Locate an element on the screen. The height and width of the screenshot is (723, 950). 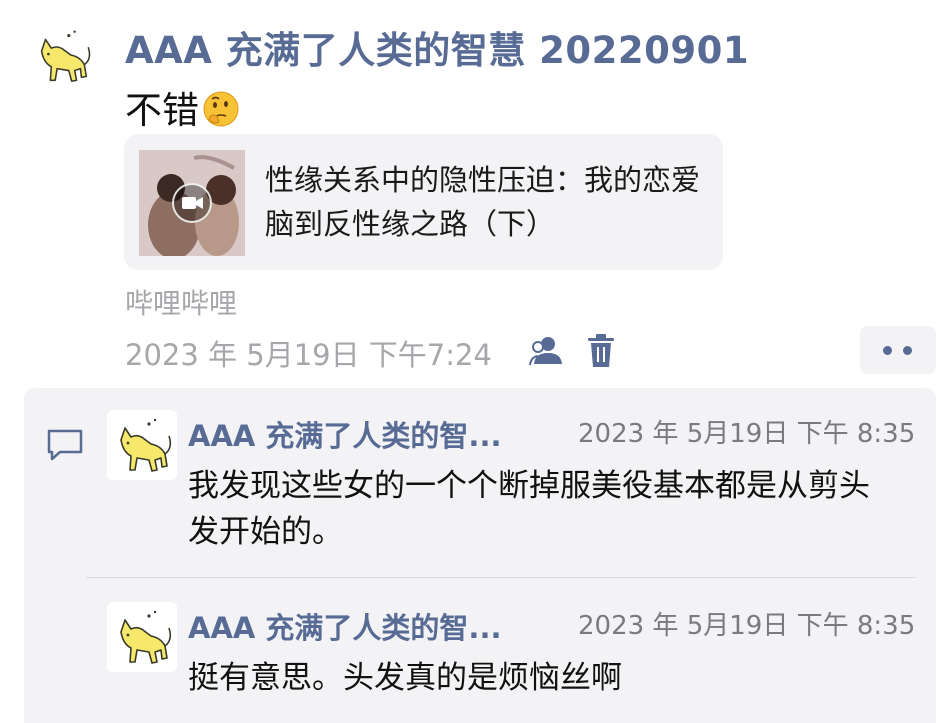
comment-text: 挺有意思。头发真的是烦恼丝啊 is located at coordinates (538, 678).